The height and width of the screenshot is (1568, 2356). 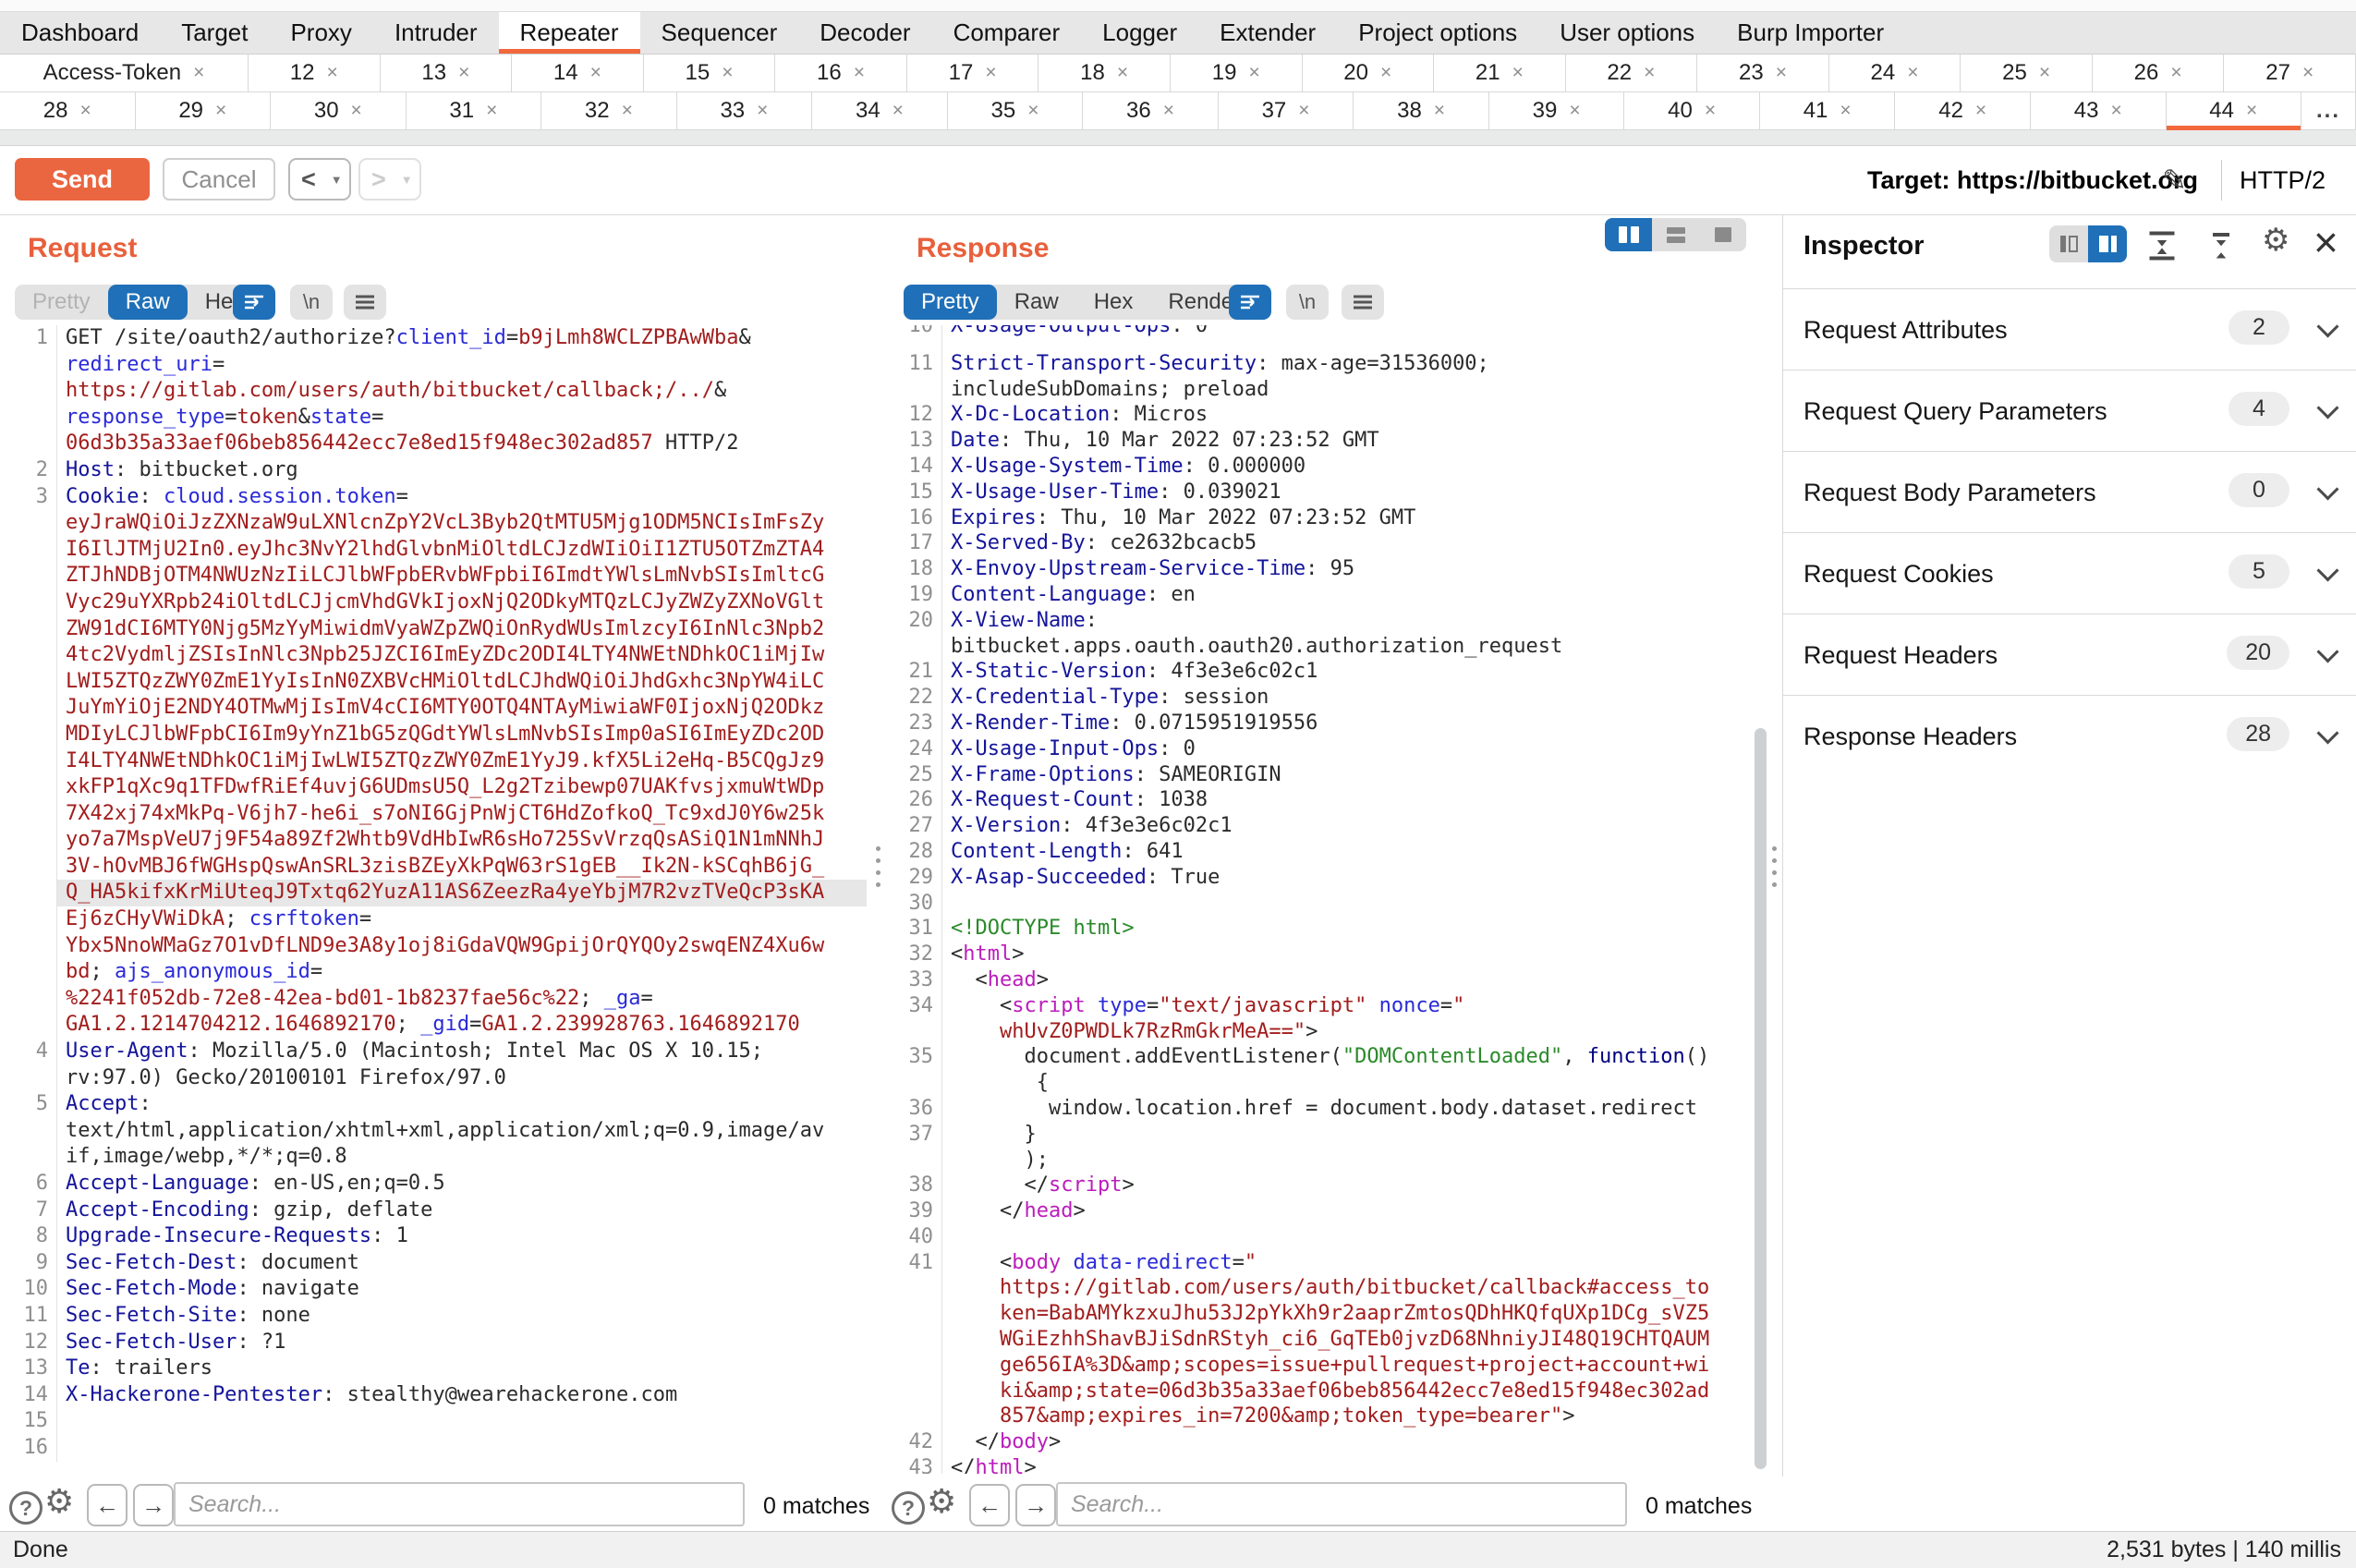 What do you see at coordinates (1237, 73) in the screenshot?
I see `repeater-tab-19: 19 ×` at bounding box center [1237, 73].